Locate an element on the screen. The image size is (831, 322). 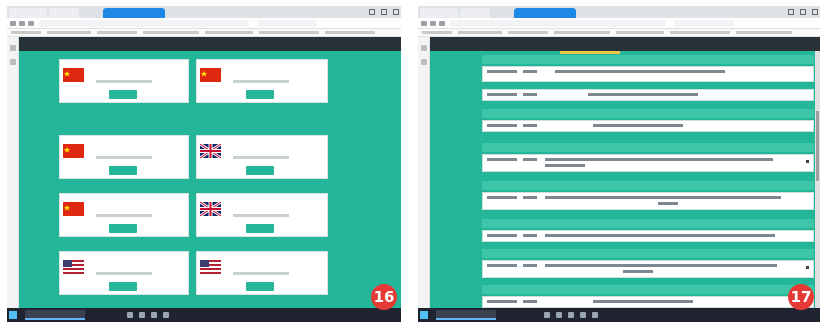
left-rail is located at coordinates (13, 172).